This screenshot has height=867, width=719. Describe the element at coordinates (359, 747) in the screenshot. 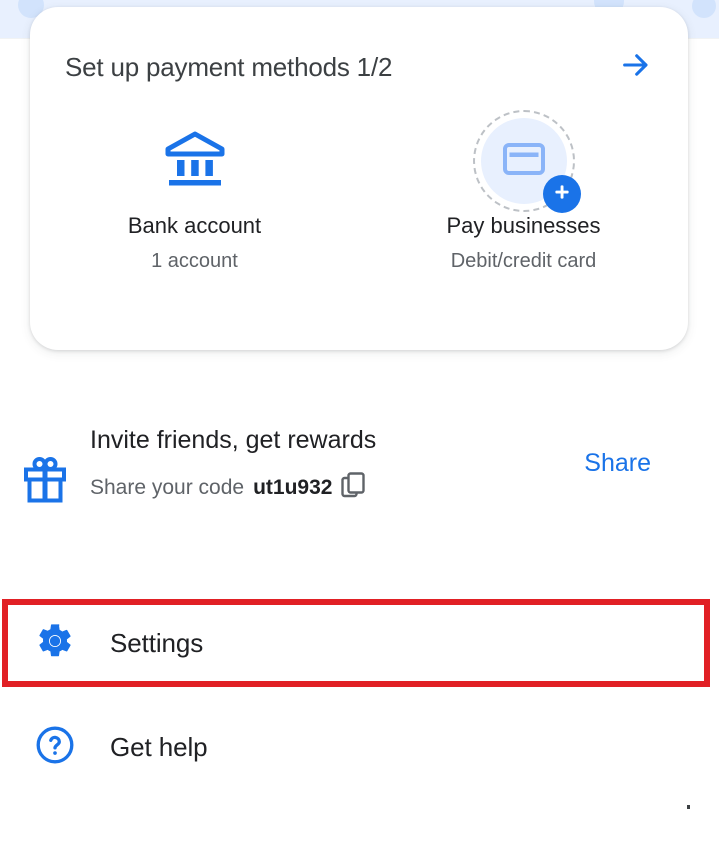

I see `menu-item-get-help: Get help` at that location.